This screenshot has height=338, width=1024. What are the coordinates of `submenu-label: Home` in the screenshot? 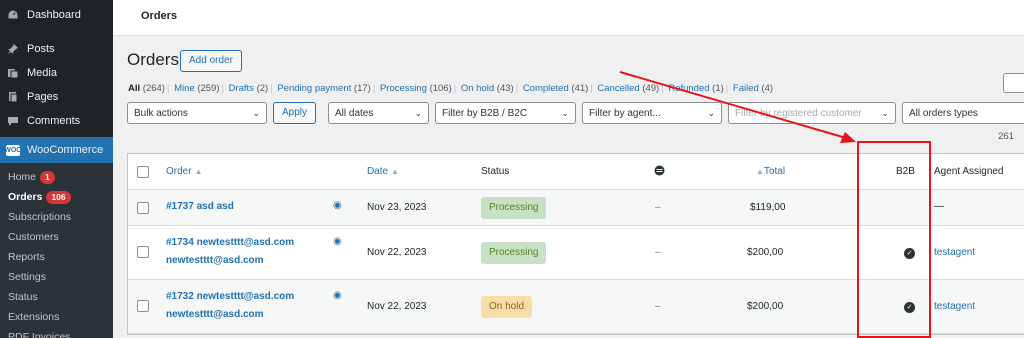 It's located at (22, 177).